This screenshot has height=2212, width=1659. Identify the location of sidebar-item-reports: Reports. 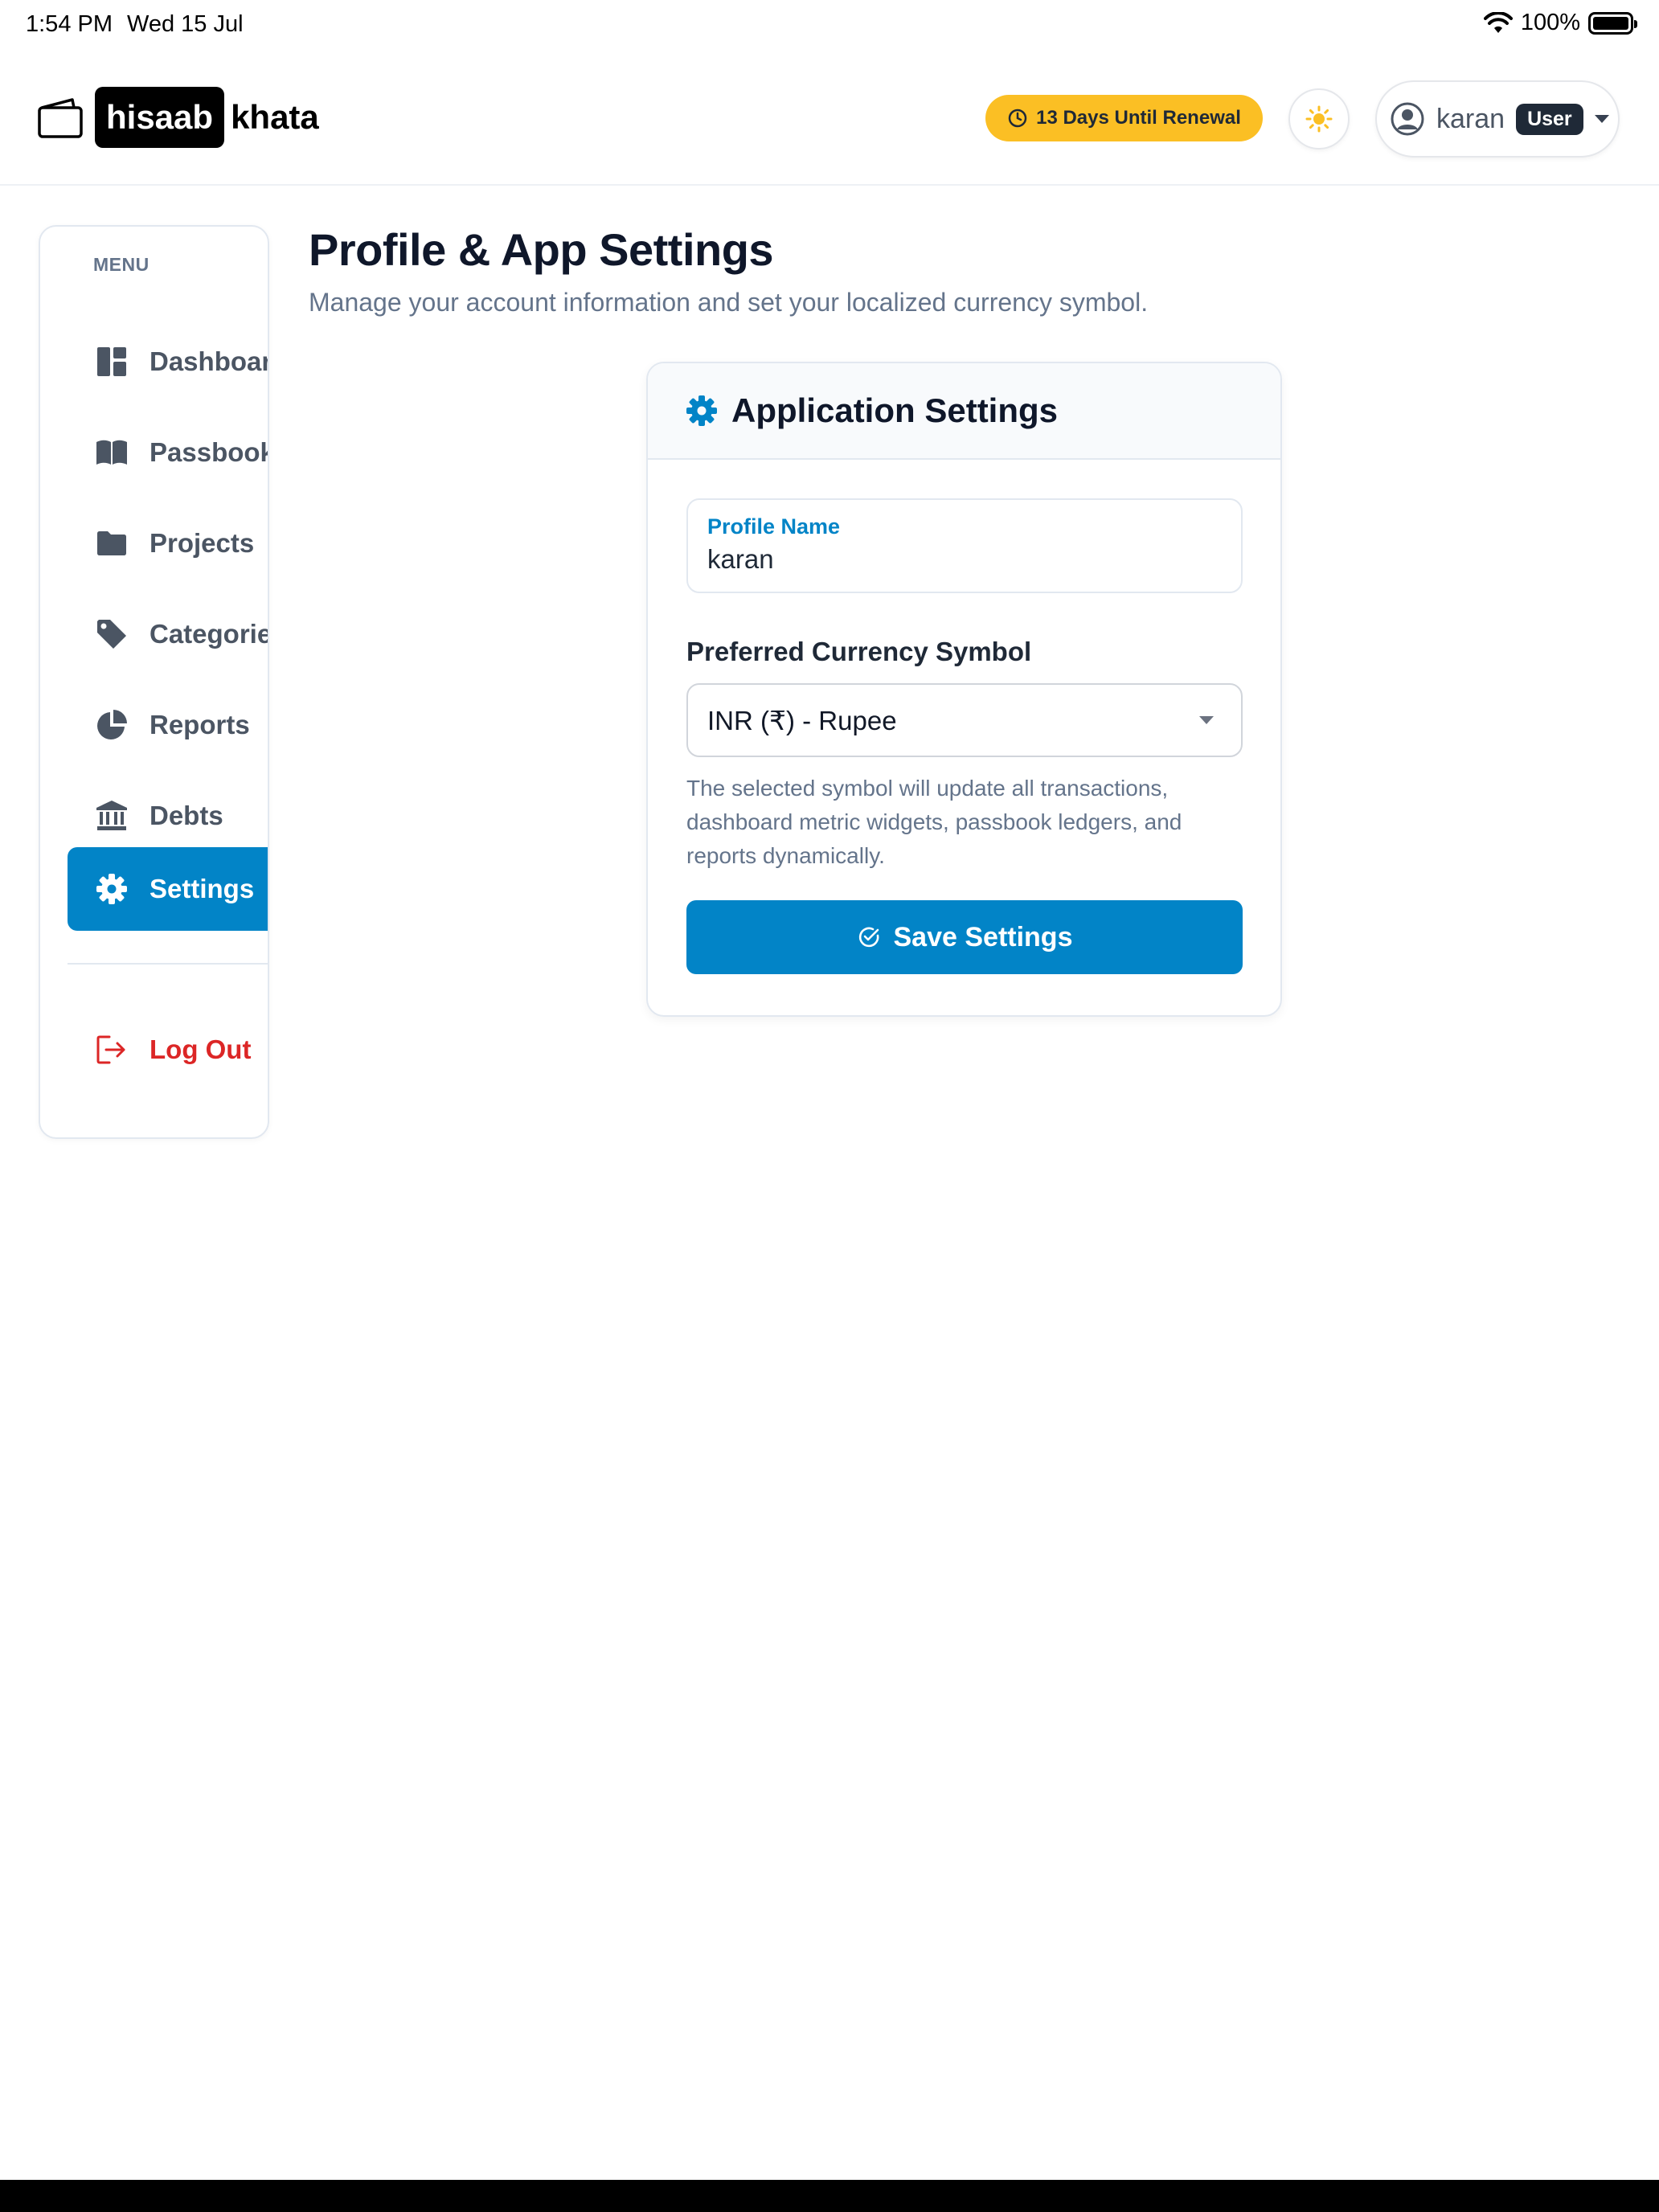
(168, 725).